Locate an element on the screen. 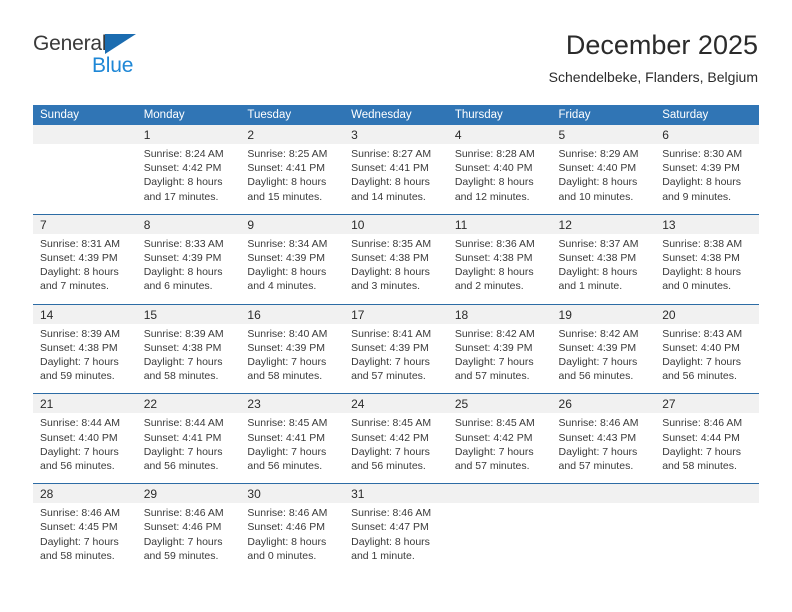 The width and height of the screenshot is (792, 612). day-detail-line: Sunrise: 8:27 AM is located at coordinates (391, 154).